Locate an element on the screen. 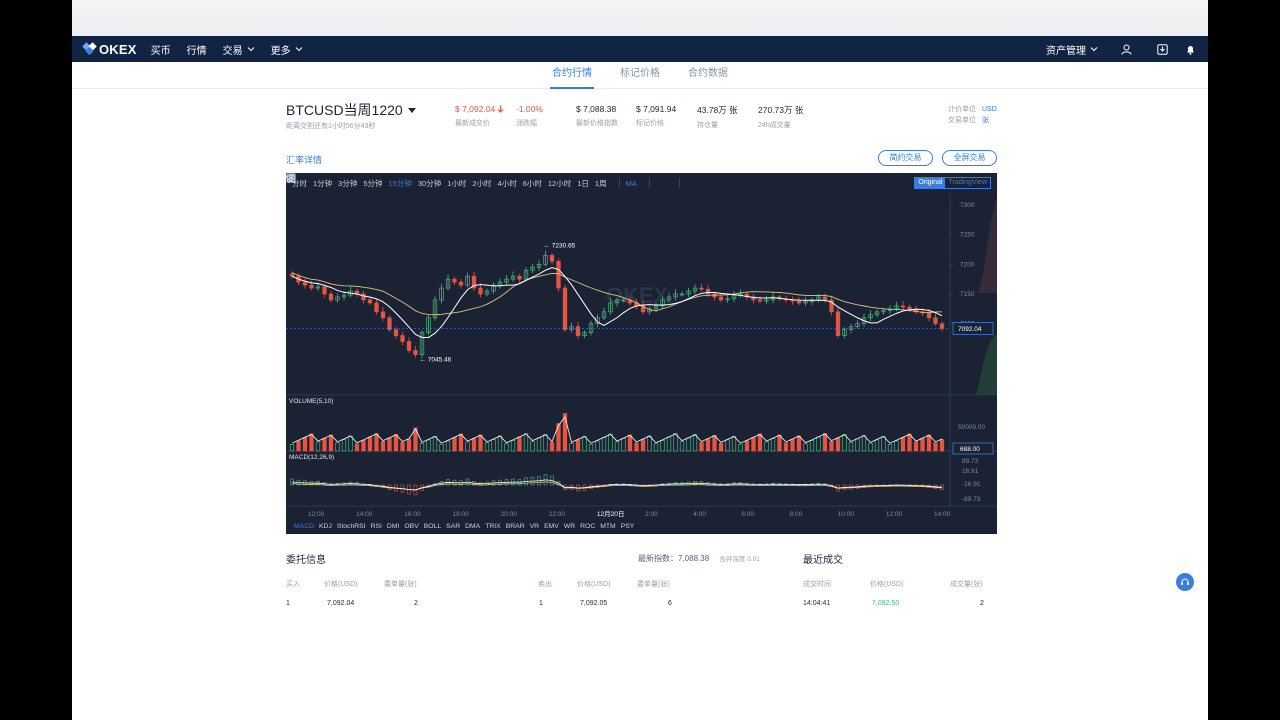 The image size is (1280, 720). simple-trade-button: 简约交易 is located at coordinates (905, 158).